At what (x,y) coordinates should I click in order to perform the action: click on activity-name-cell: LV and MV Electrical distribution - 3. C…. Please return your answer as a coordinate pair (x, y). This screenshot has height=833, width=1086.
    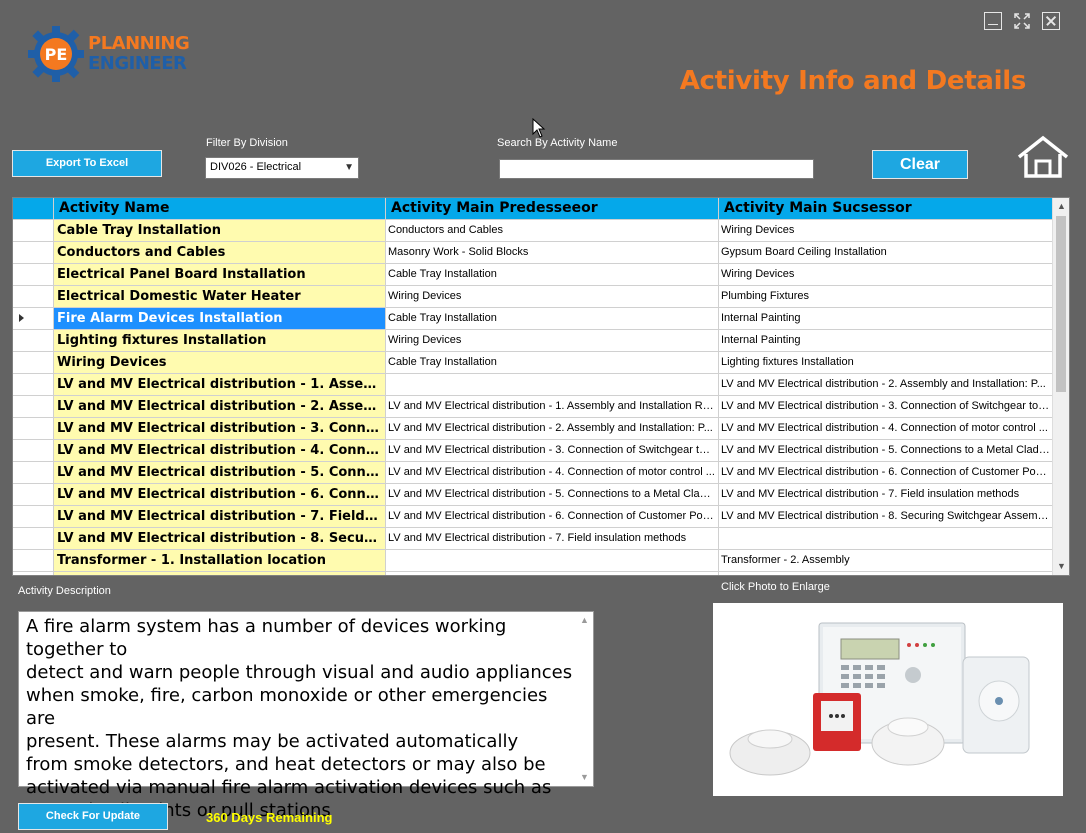
    Looking at the image, I should click on (220, 428).